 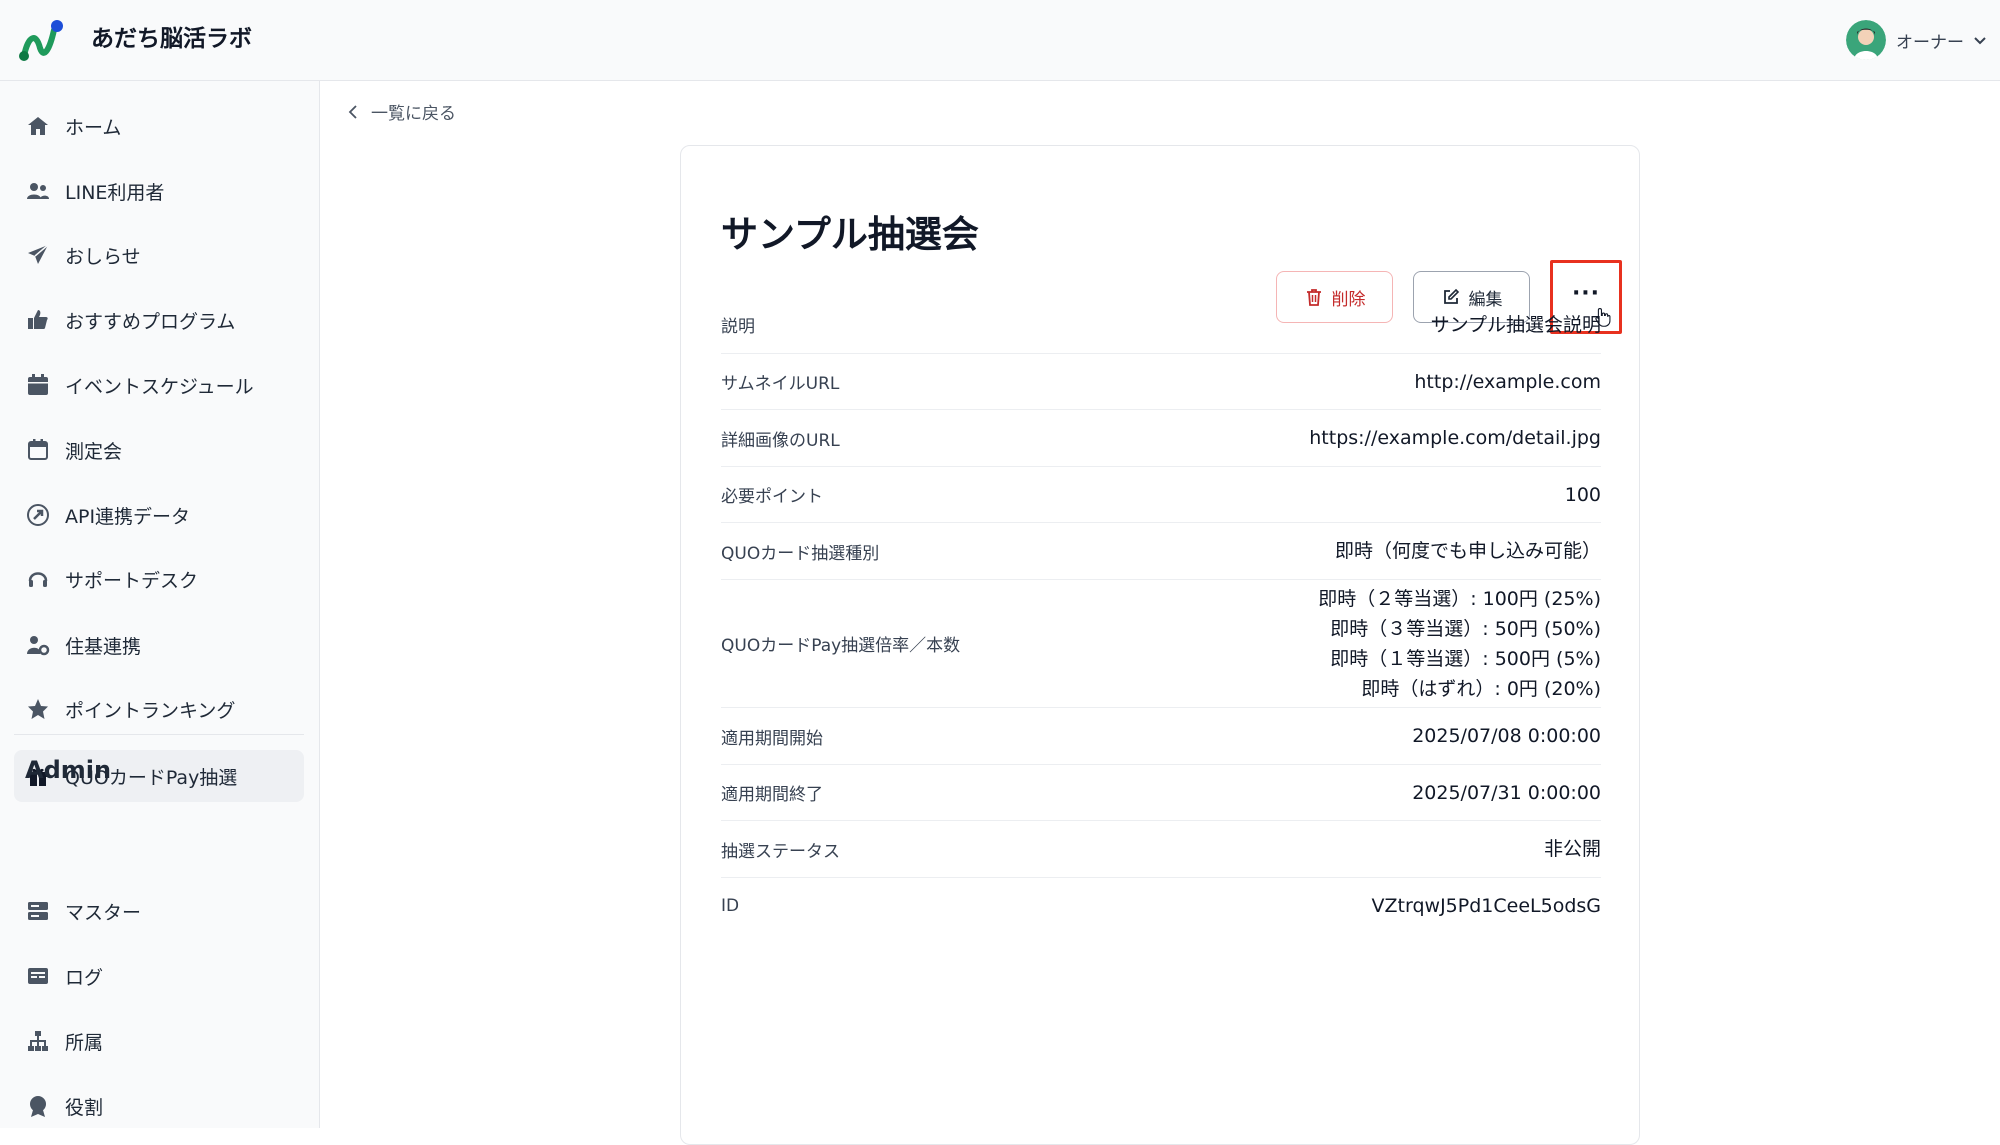 I want to click on row-value: 100, so click(x=1582, y=494).